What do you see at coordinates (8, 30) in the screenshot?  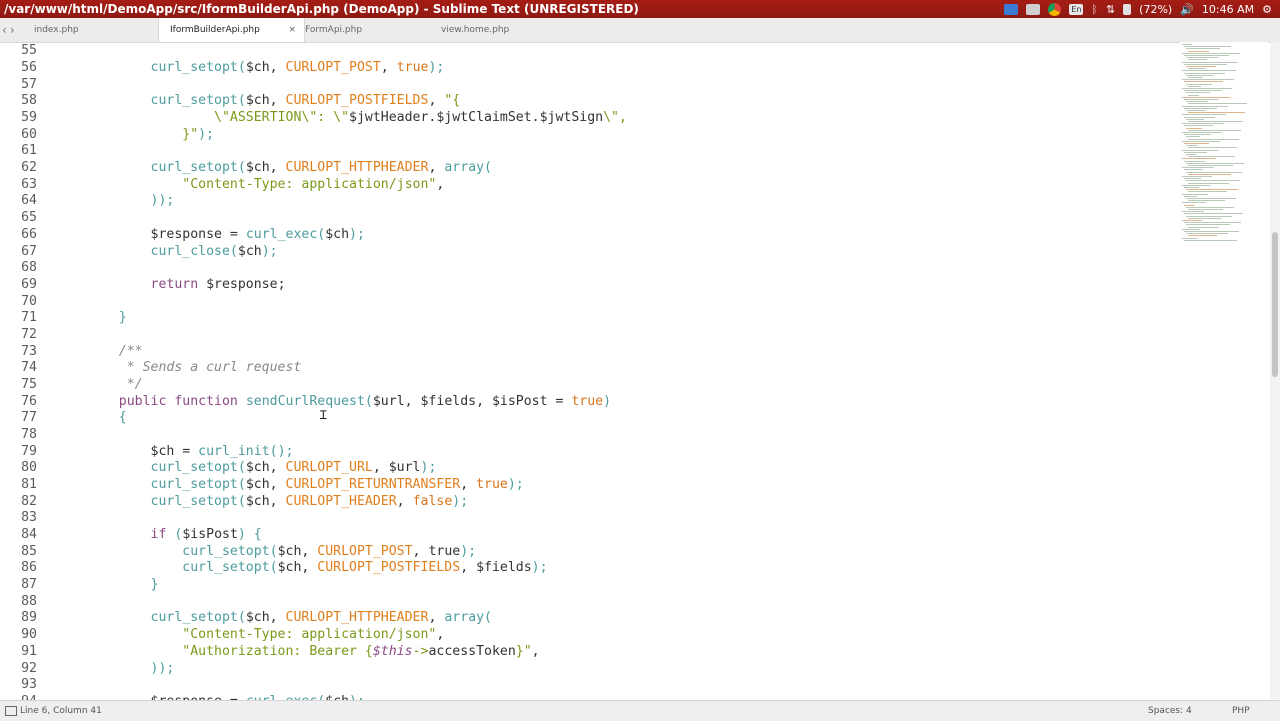 I see `tab-nav: ‹ ›` at bounding box center [8, 30].